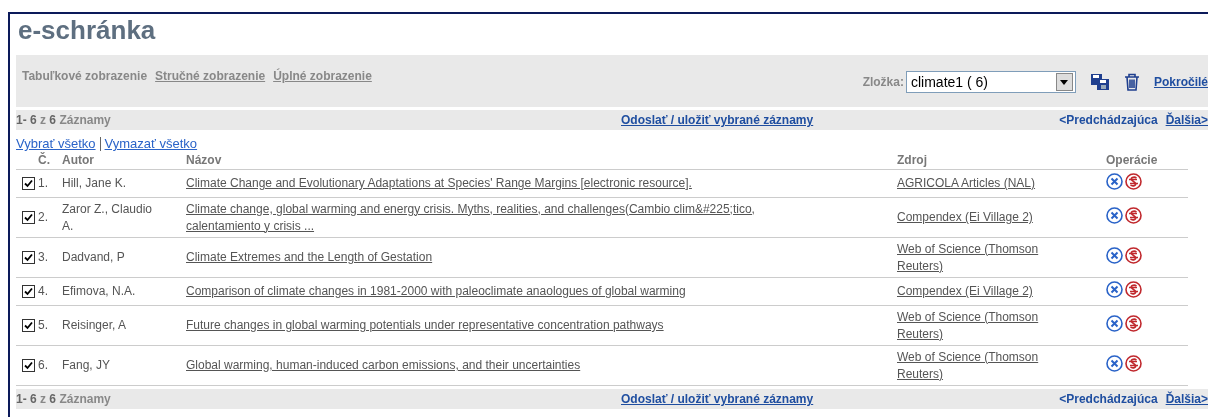  Describe the element at coordinates (43, 183) in the screenshot. I see `row-number: 1.` at that location.